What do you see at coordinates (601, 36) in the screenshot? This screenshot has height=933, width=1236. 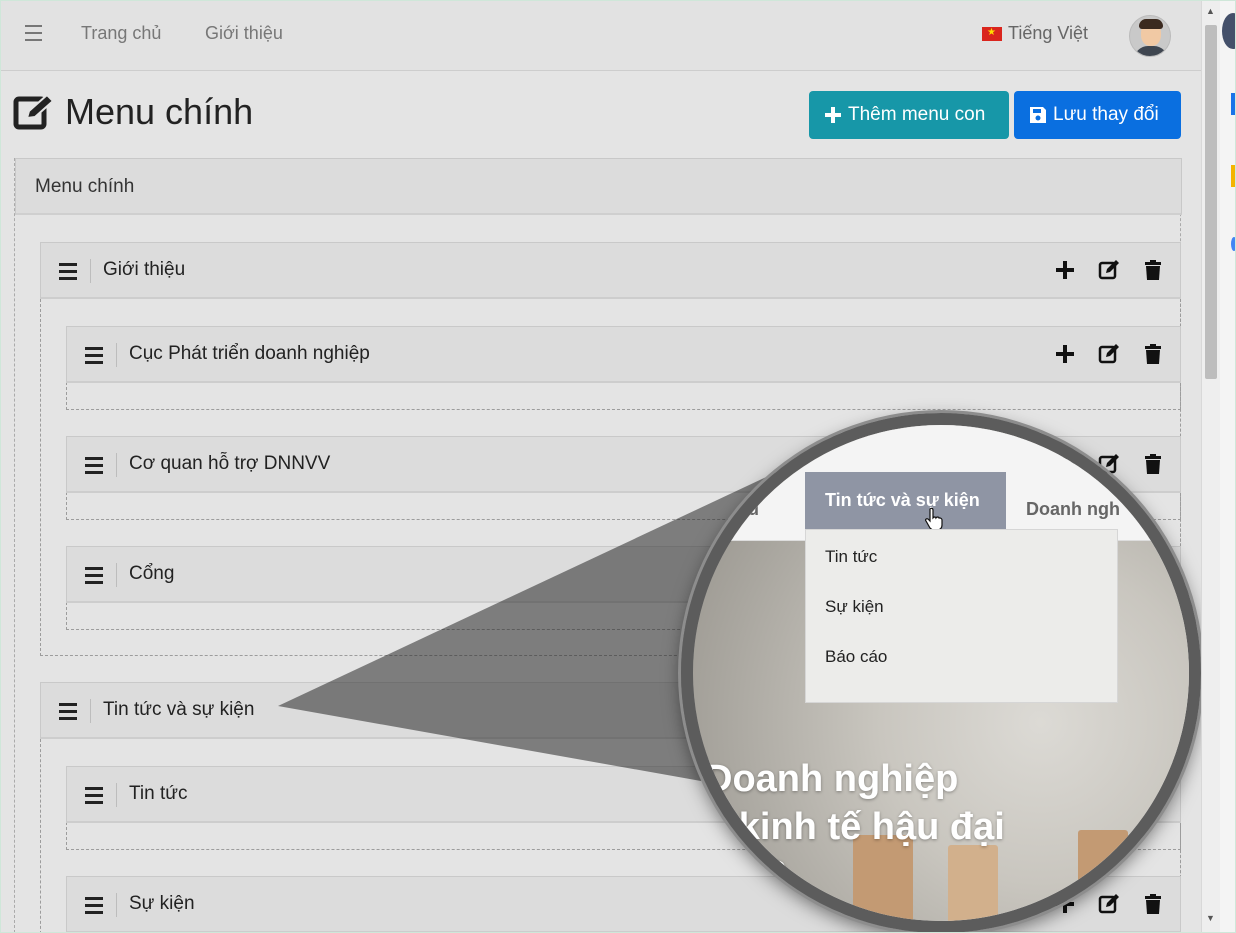 I see `top-navbar: Trang chủ Giới thiệu Tiếng Việt` at bounding box center [601, 36].